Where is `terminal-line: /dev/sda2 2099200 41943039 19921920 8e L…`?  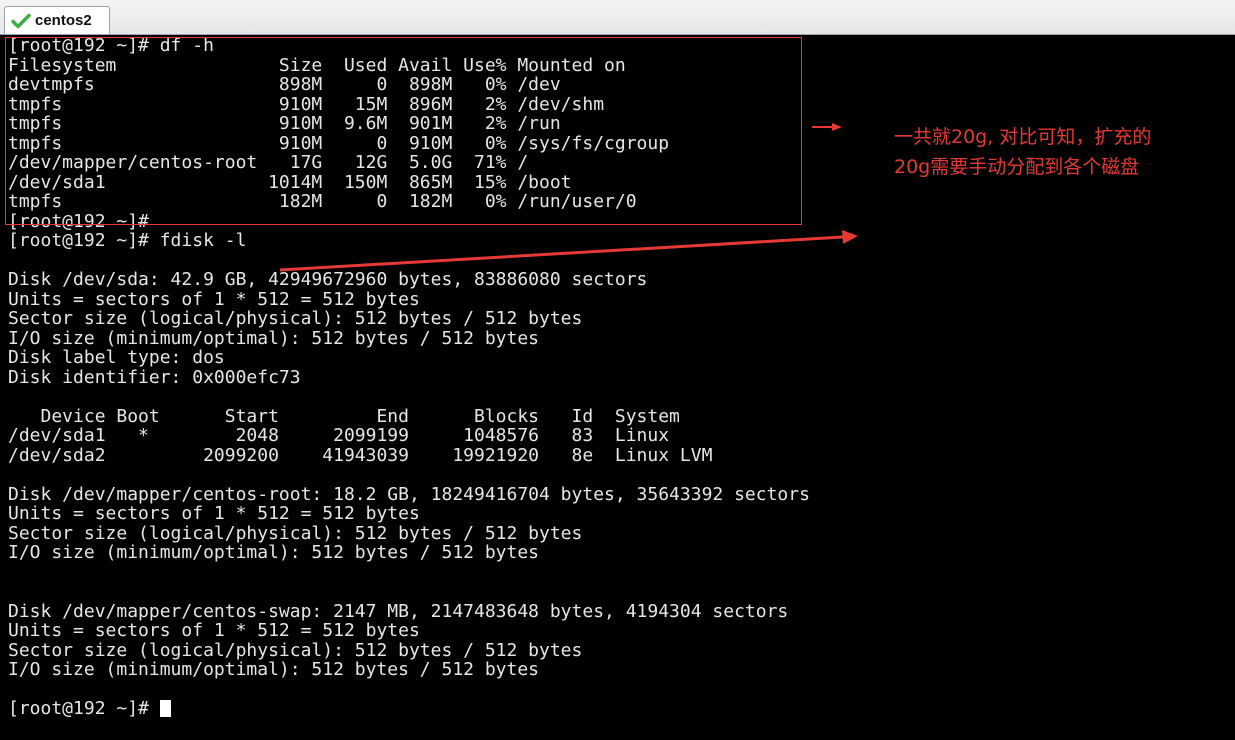
terminal-line: /dev/sda2 2099200 41943039 19921920 8e L… is located at coordinates (360, 455).